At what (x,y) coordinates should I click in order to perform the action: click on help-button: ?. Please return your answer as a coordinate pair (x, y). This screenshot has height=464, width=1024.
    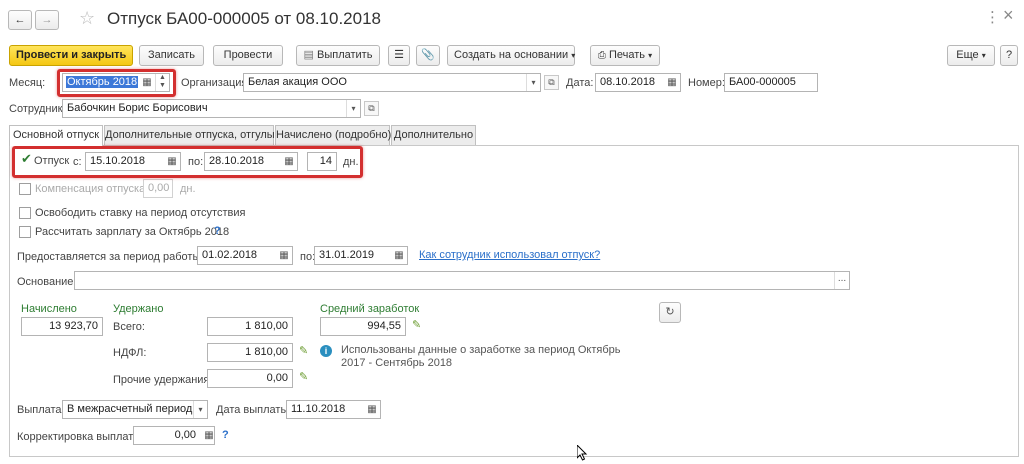
    Looking at the image, I should click on (1009, 55).